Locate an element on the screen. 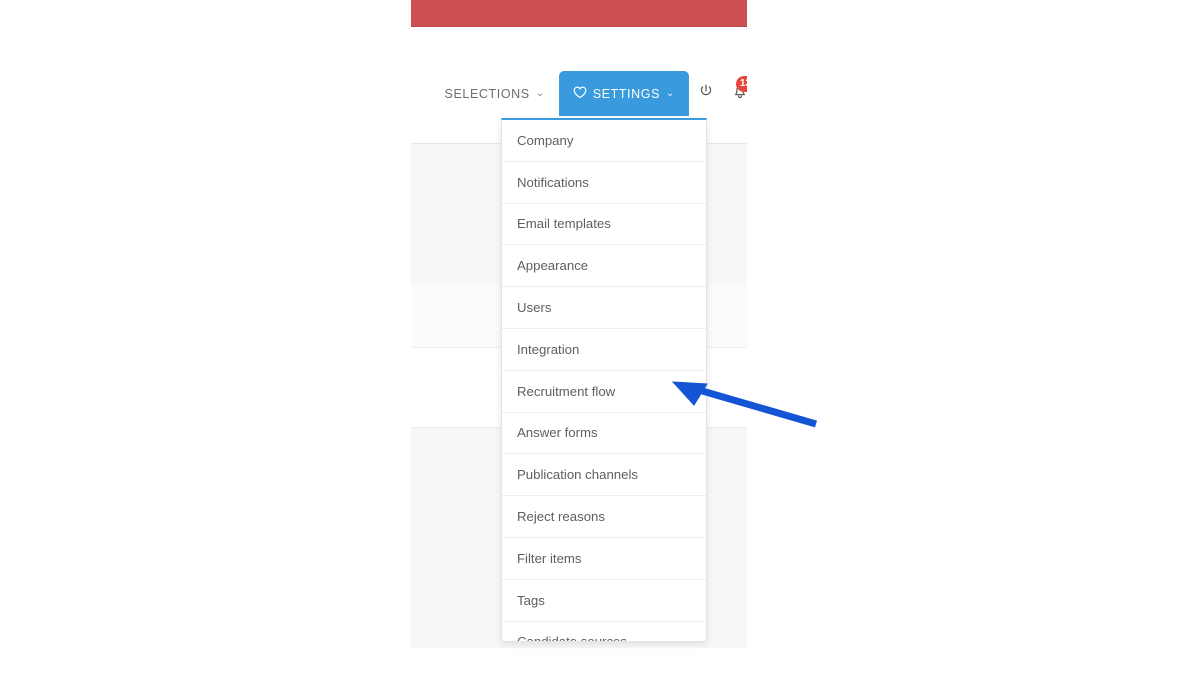 The height and width of the screenshot is (678, 1200). nav-item-settings-label: SETTINGS is located at coordinates (626, 93).